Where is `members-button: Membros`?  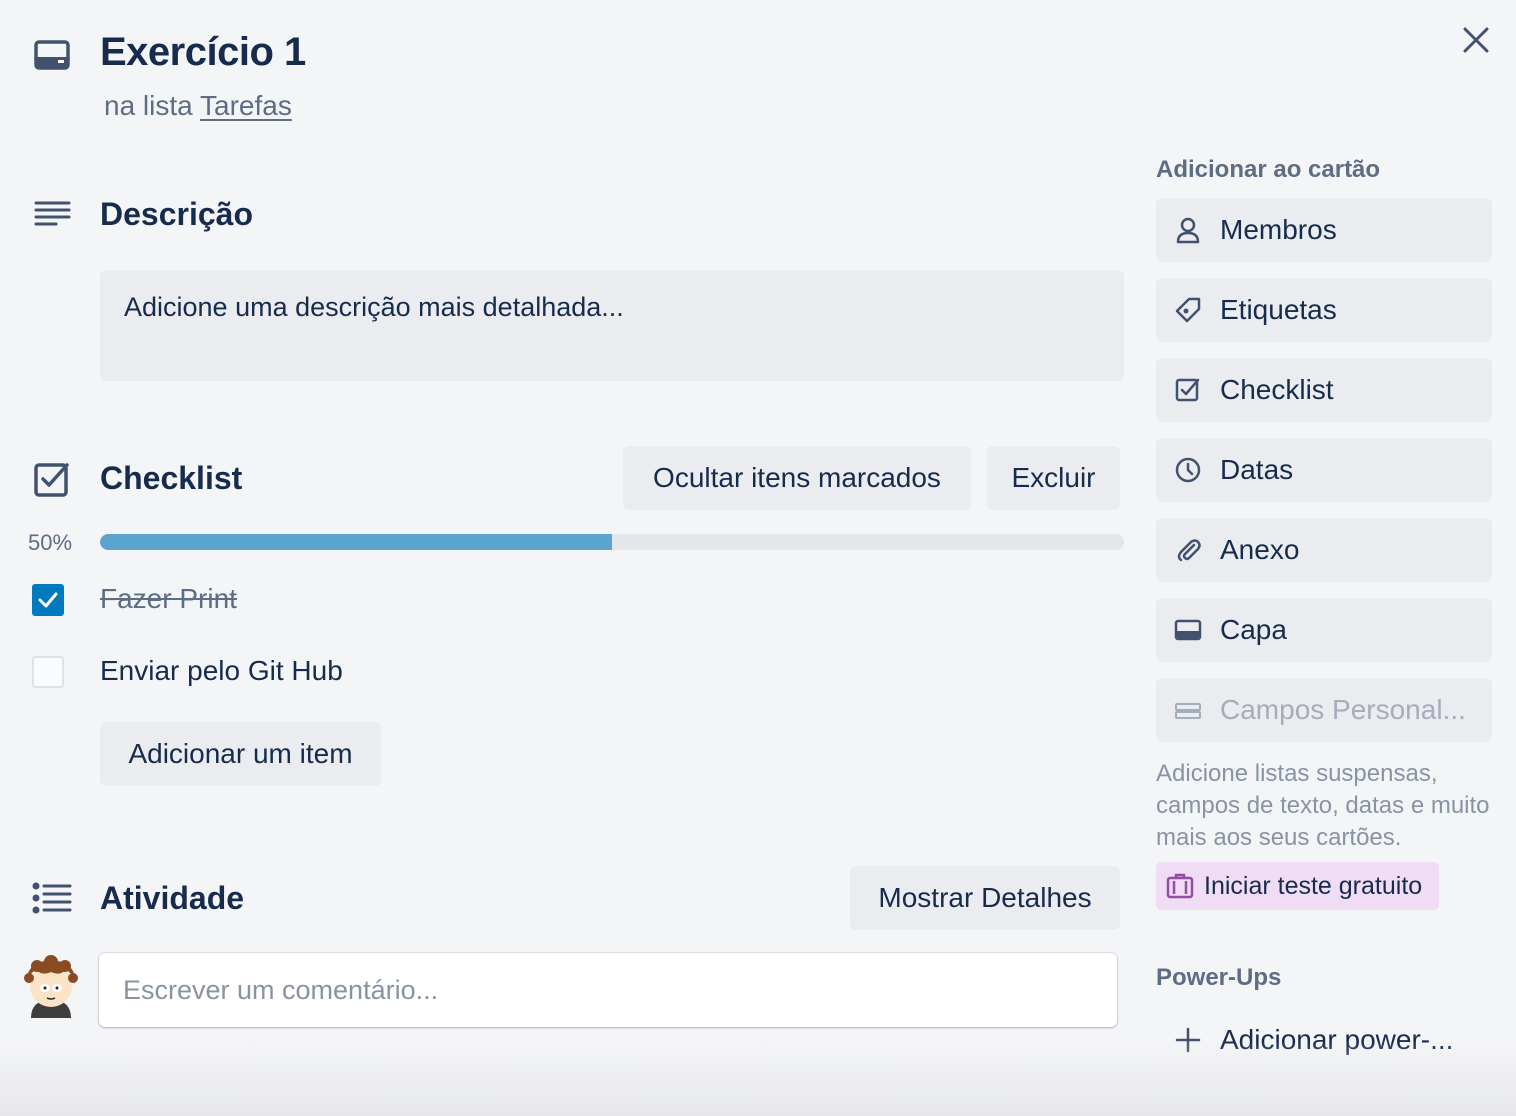 members-button: Membros is located at coordinates (1324, 230).